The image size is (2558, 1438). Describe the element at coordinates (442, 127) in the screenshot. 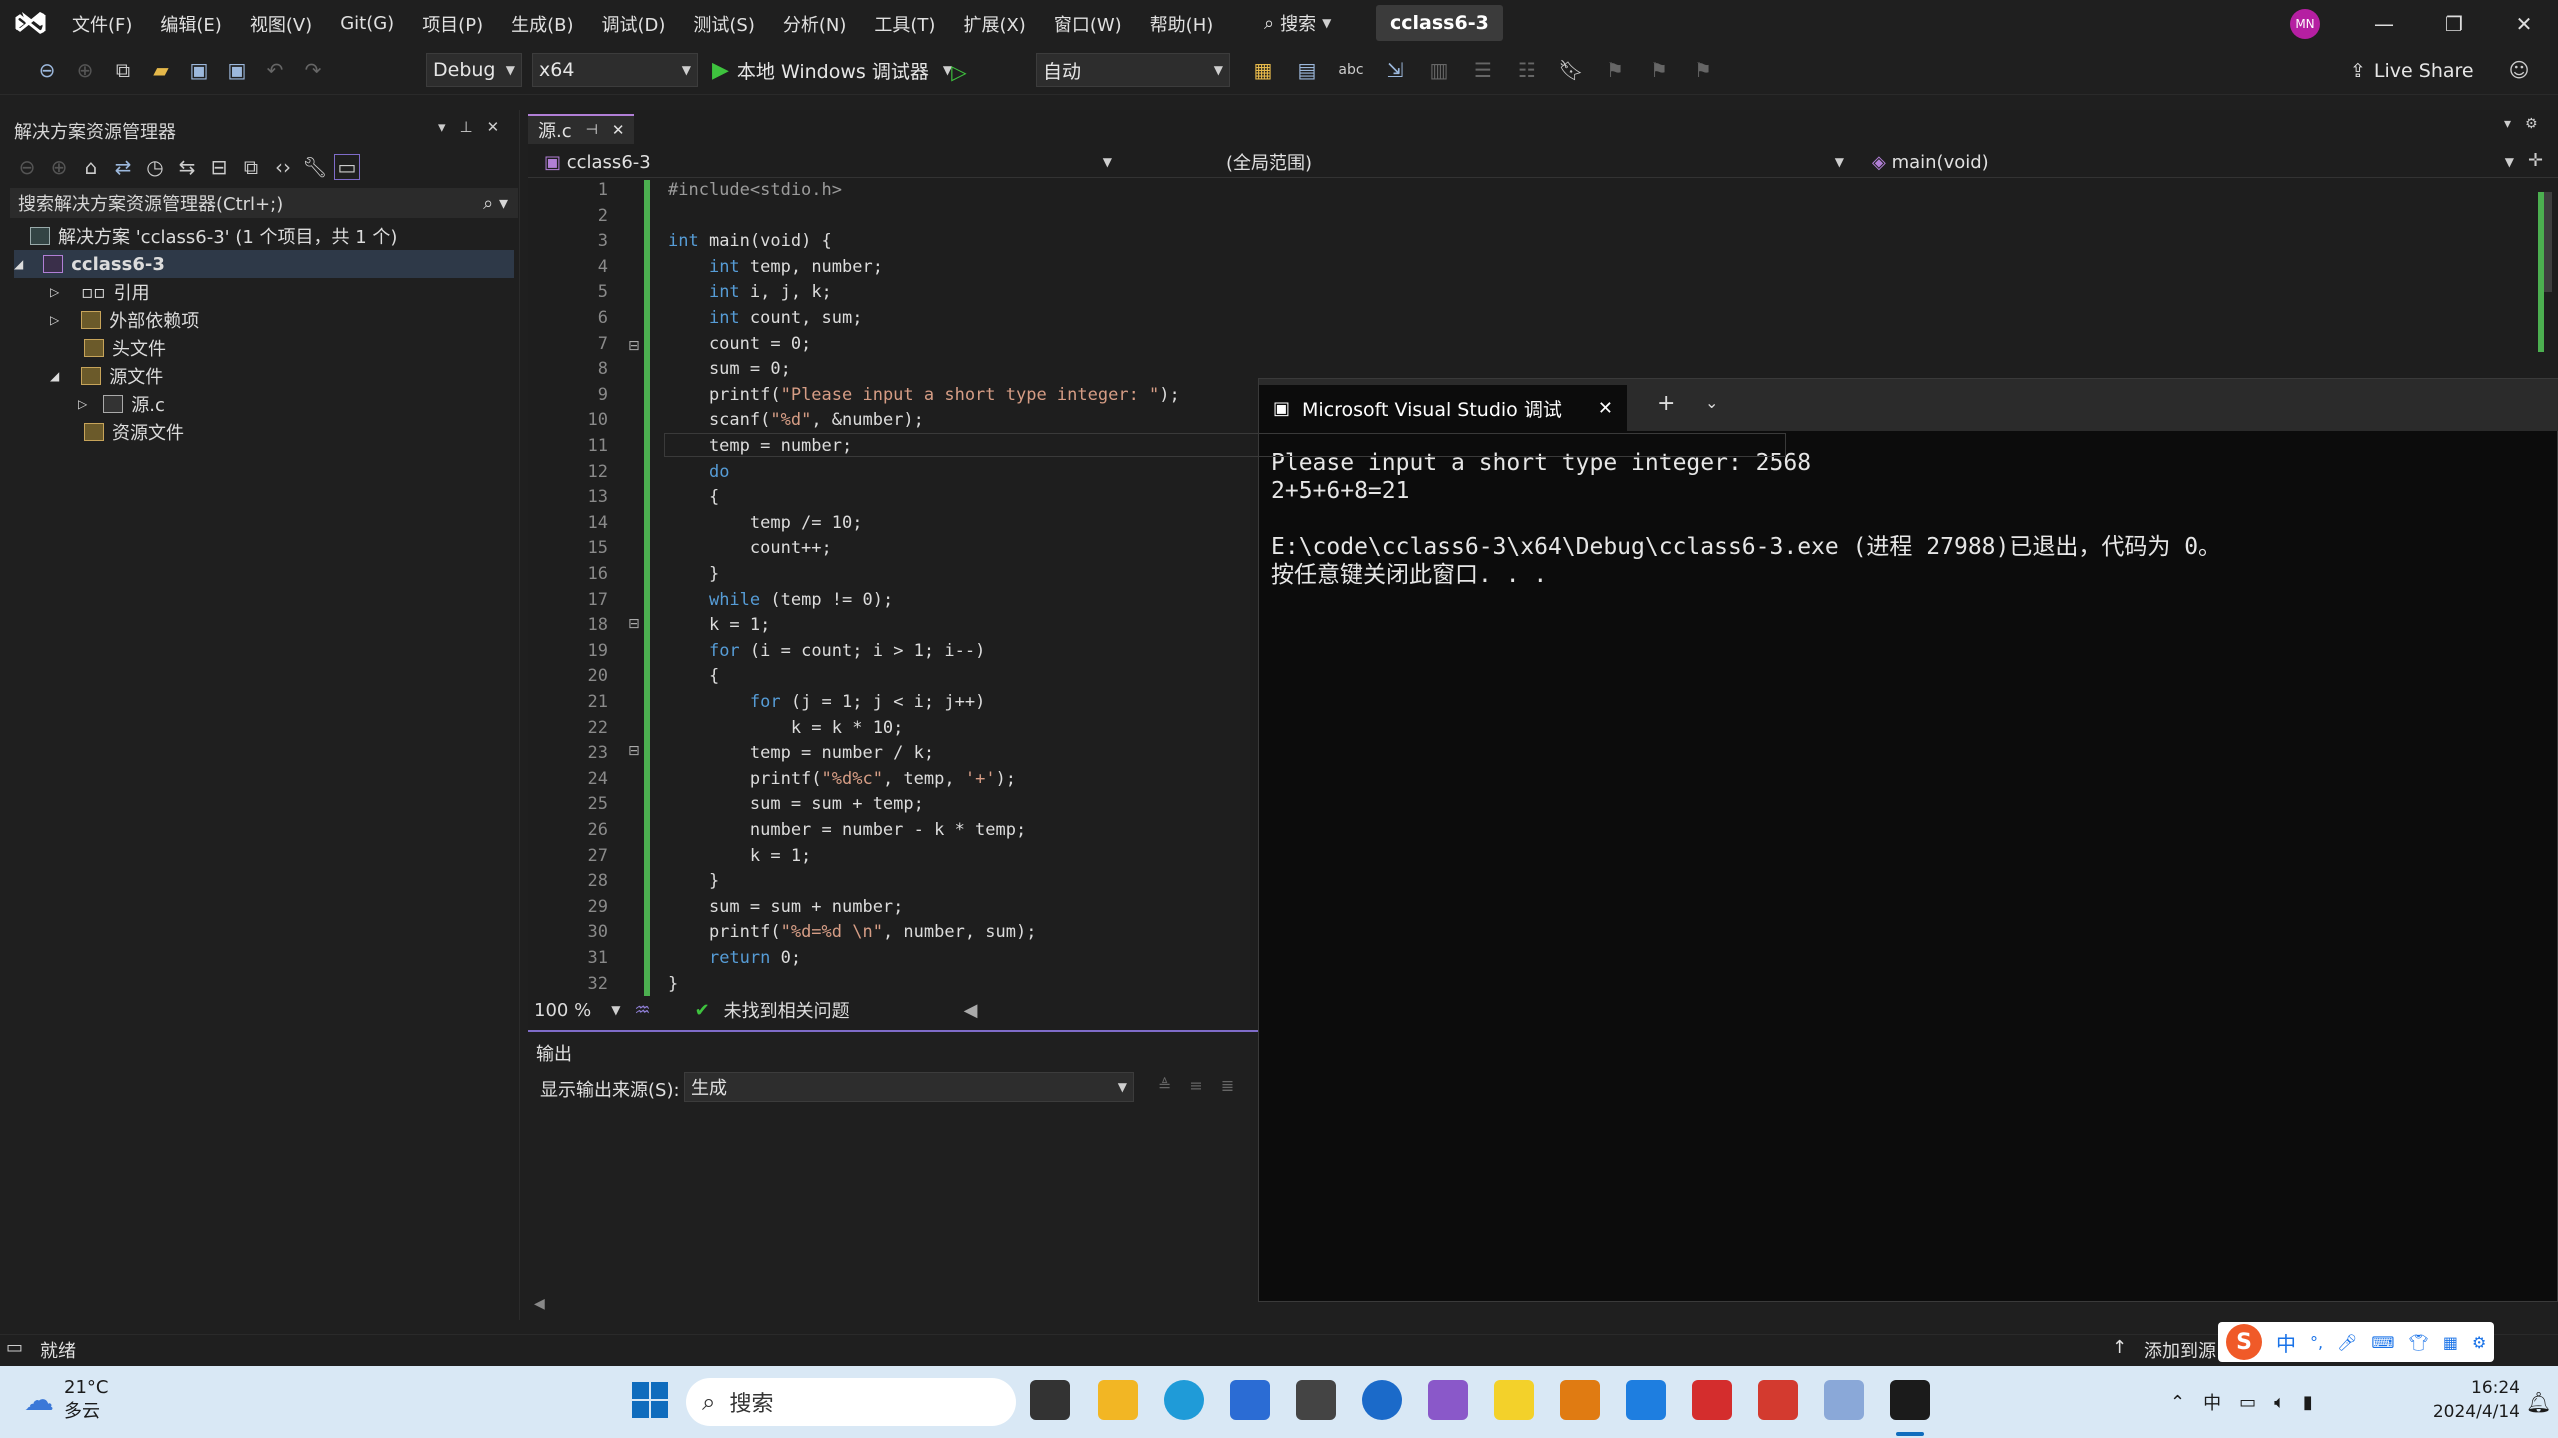

I see `panel-menu-icon: ▾` at that location.